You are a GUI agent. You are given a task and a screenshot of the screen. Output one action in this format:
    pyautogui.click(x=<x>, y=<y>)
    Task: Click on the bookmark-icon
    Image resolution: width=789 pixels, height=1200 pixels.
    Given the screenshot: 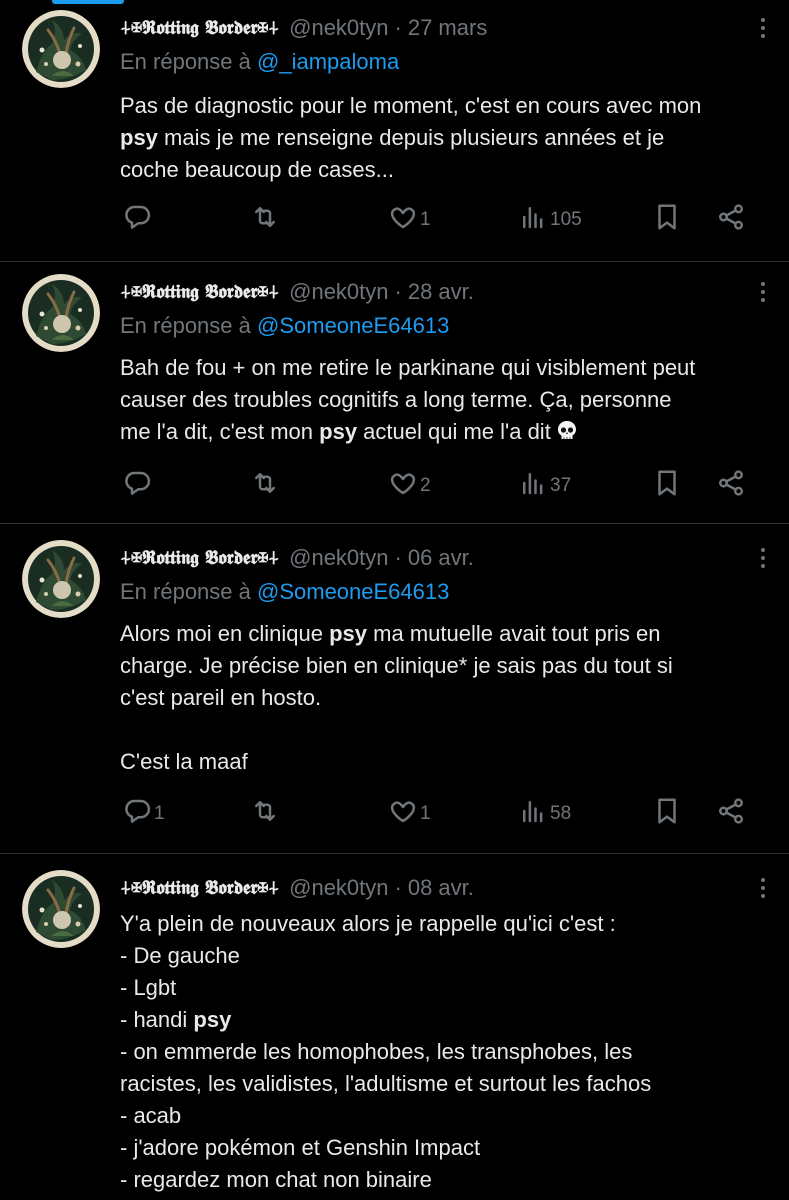 What is the action you would take?
    pyautogui.click(x=667, y=220)
    